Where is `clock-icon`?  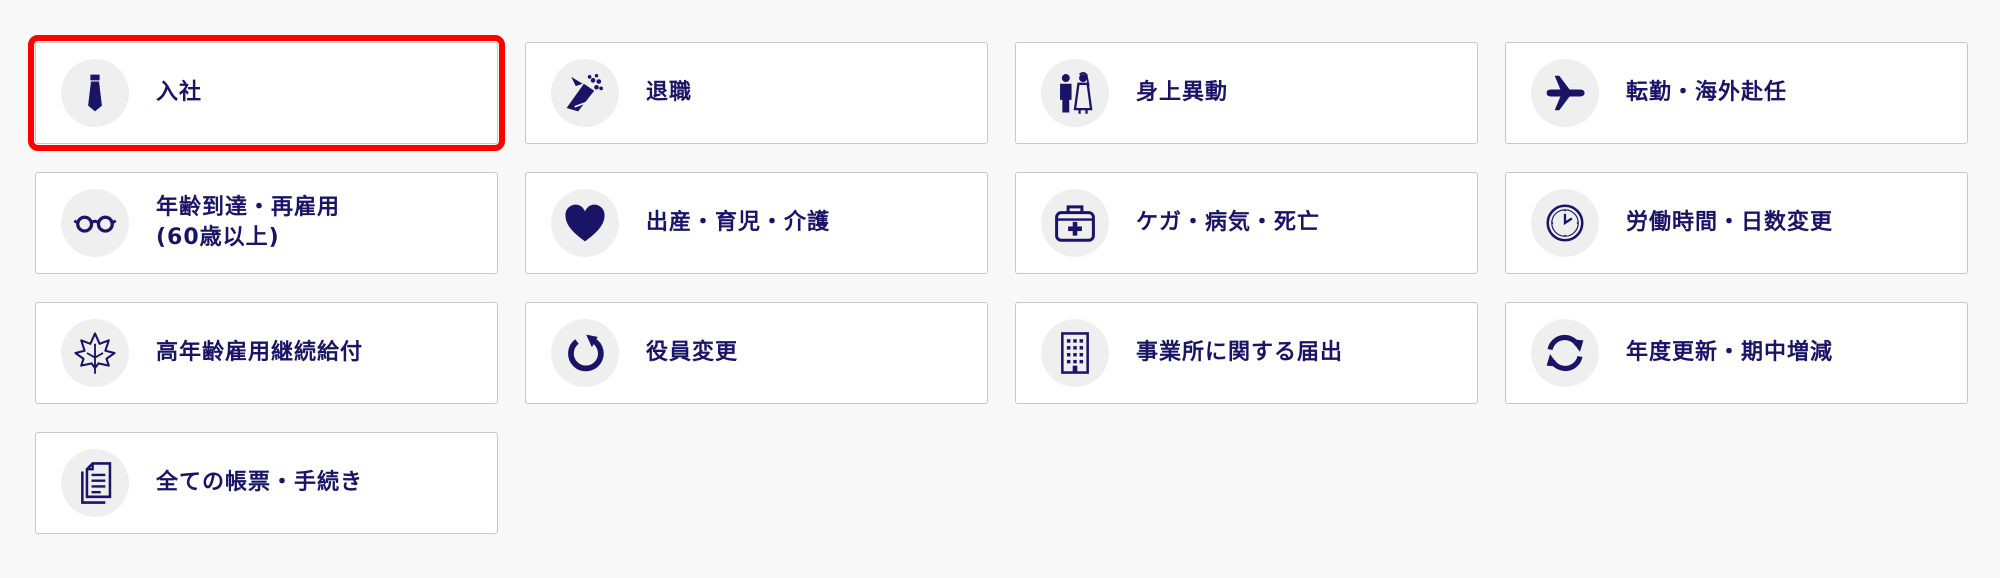
clock-icon is located at coordinates (1565, 223).